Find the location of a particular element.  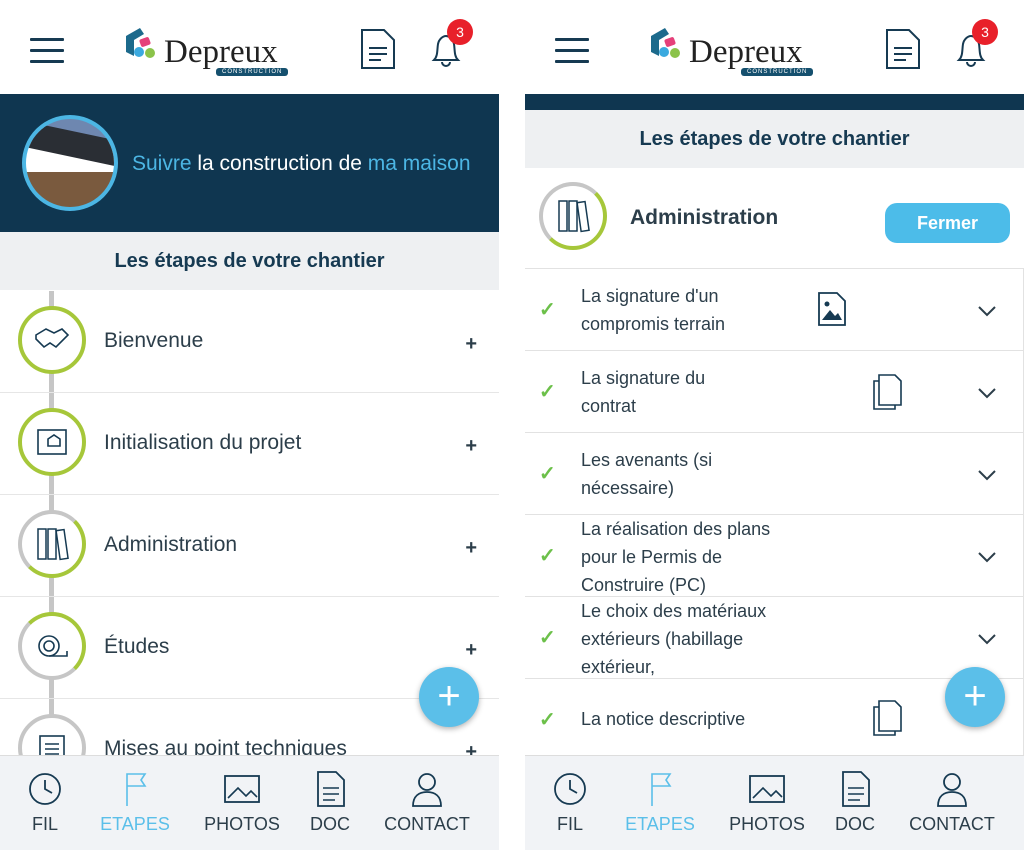

house-photo is located at coordinates (70, 163).